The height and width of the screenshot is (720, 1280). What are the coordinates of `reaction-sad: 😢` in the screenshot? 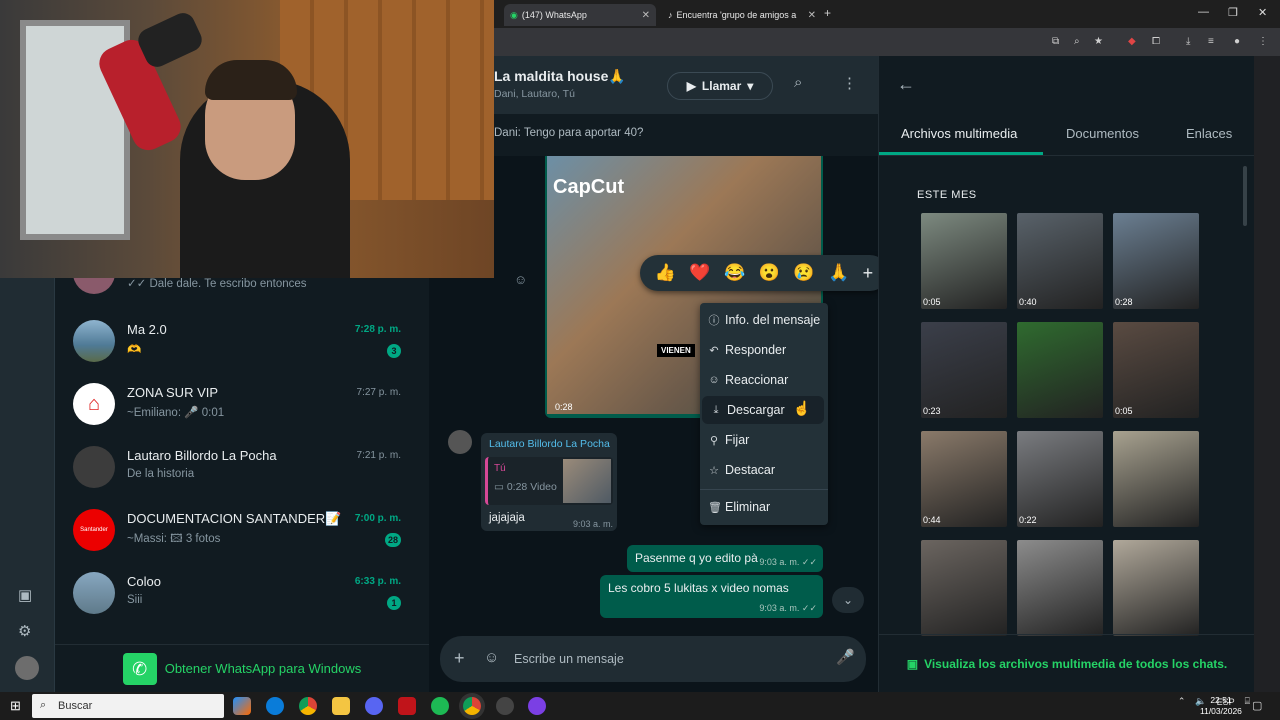 It's located at (803, 273).